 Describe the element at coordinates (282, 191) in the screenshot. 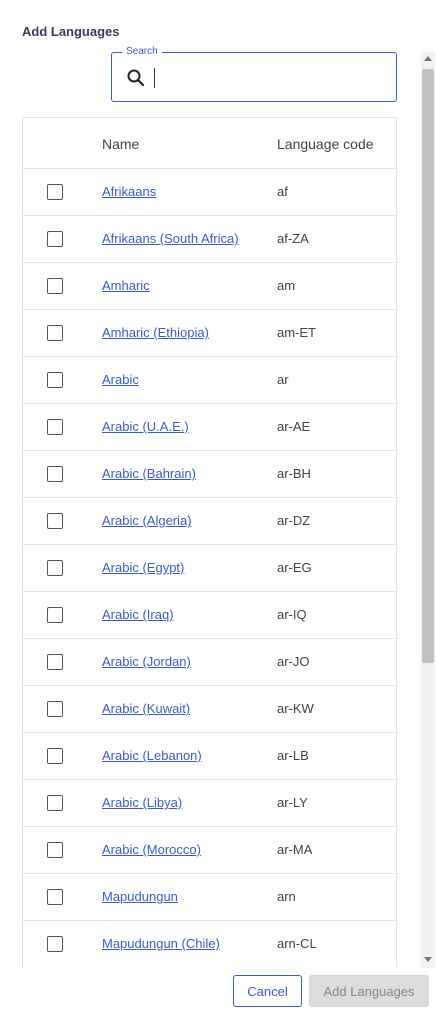

I see `language-code: af` at that location.